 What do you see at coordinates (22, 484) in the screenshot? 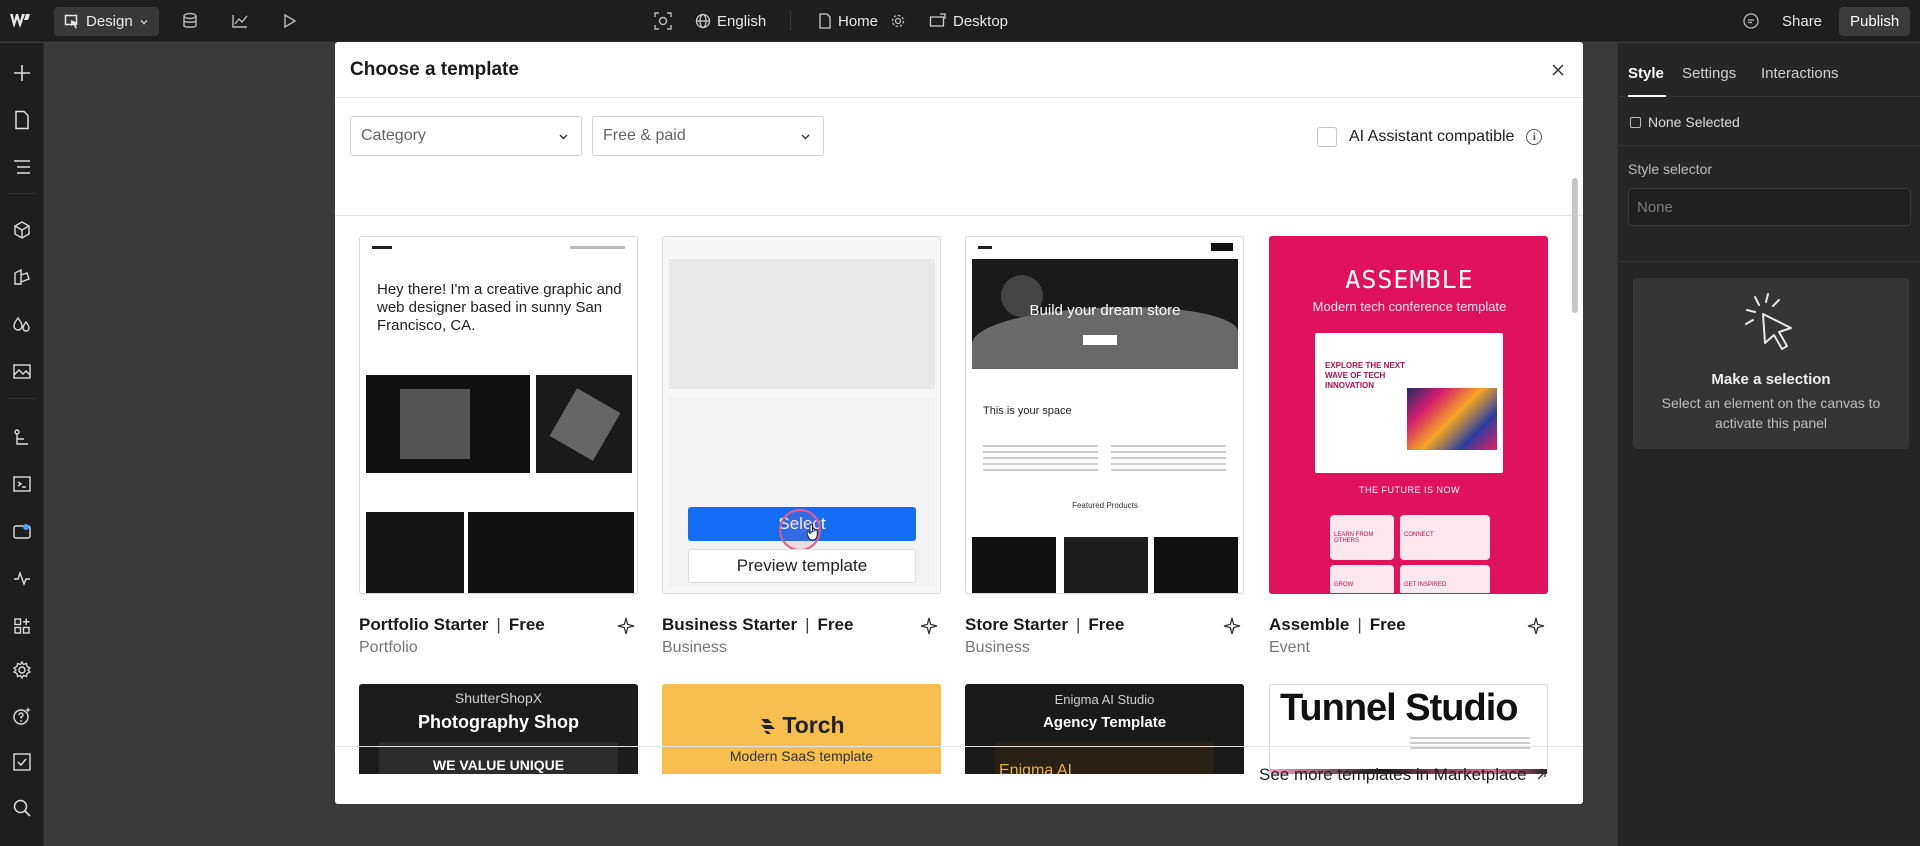
I see `code-terminal-icon` at bounding box center [22, 484].